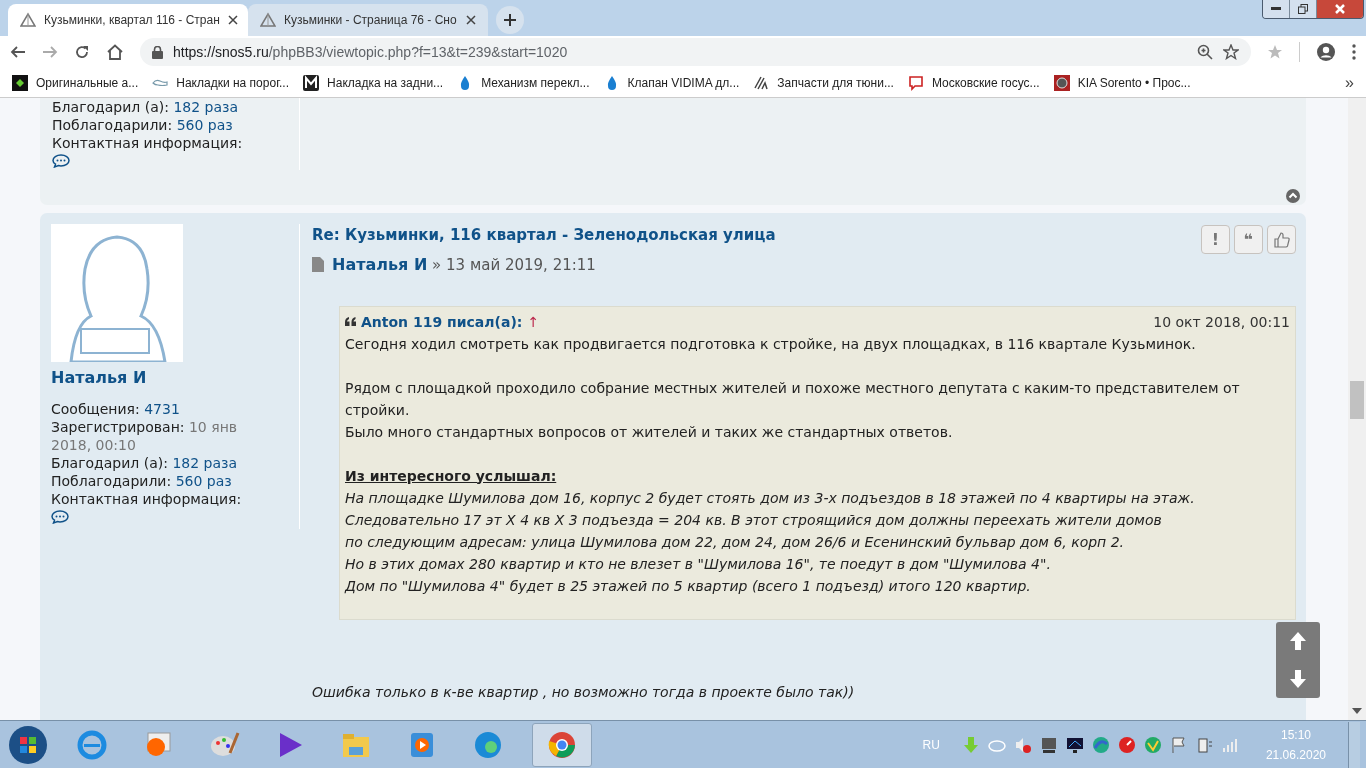 The width and height of the screenshot is (1366, 768). What do you see at coordinates (1126, 744) in the screenshot?
I see `gauge-icon` at bounding box center [1126, 744].